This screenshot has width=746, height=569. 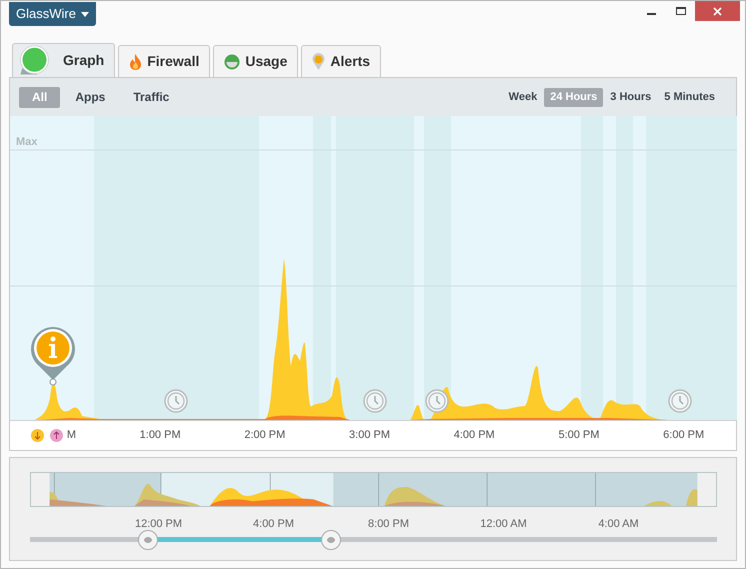 What do you see at coordinates (579, 435) in the screenshot?
I see `time-label: 5:00 PM` at bounding box center [579, 435].